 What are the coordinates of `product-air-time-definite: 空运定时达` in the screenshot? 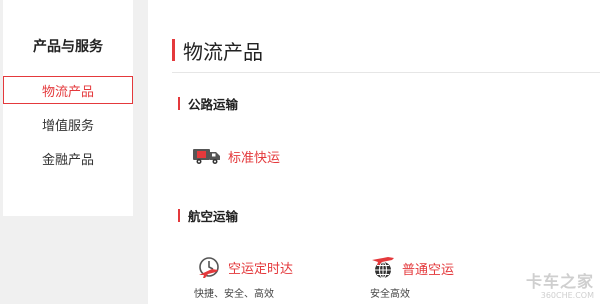 It's located at (244, 267).